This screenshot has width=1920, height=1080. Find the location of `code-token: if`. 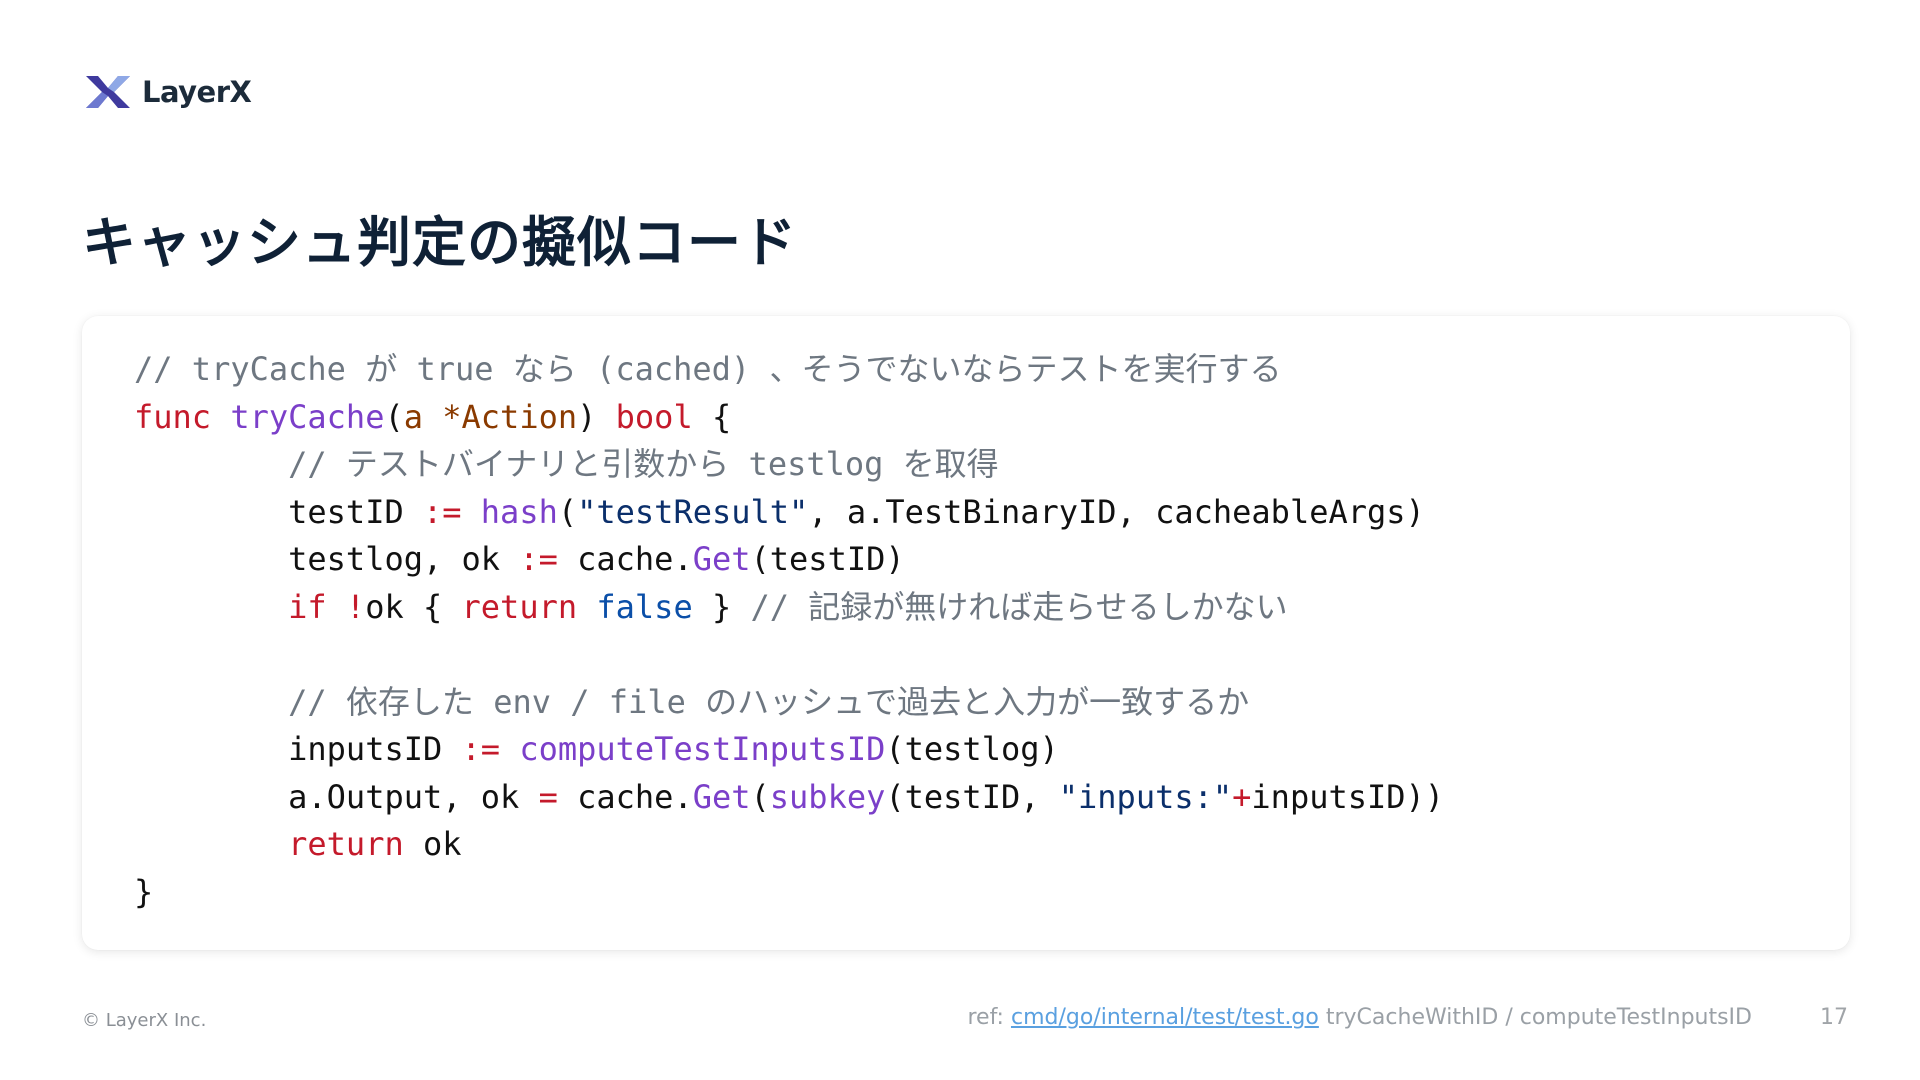

code-token: if is located at coordinates (307, 606).